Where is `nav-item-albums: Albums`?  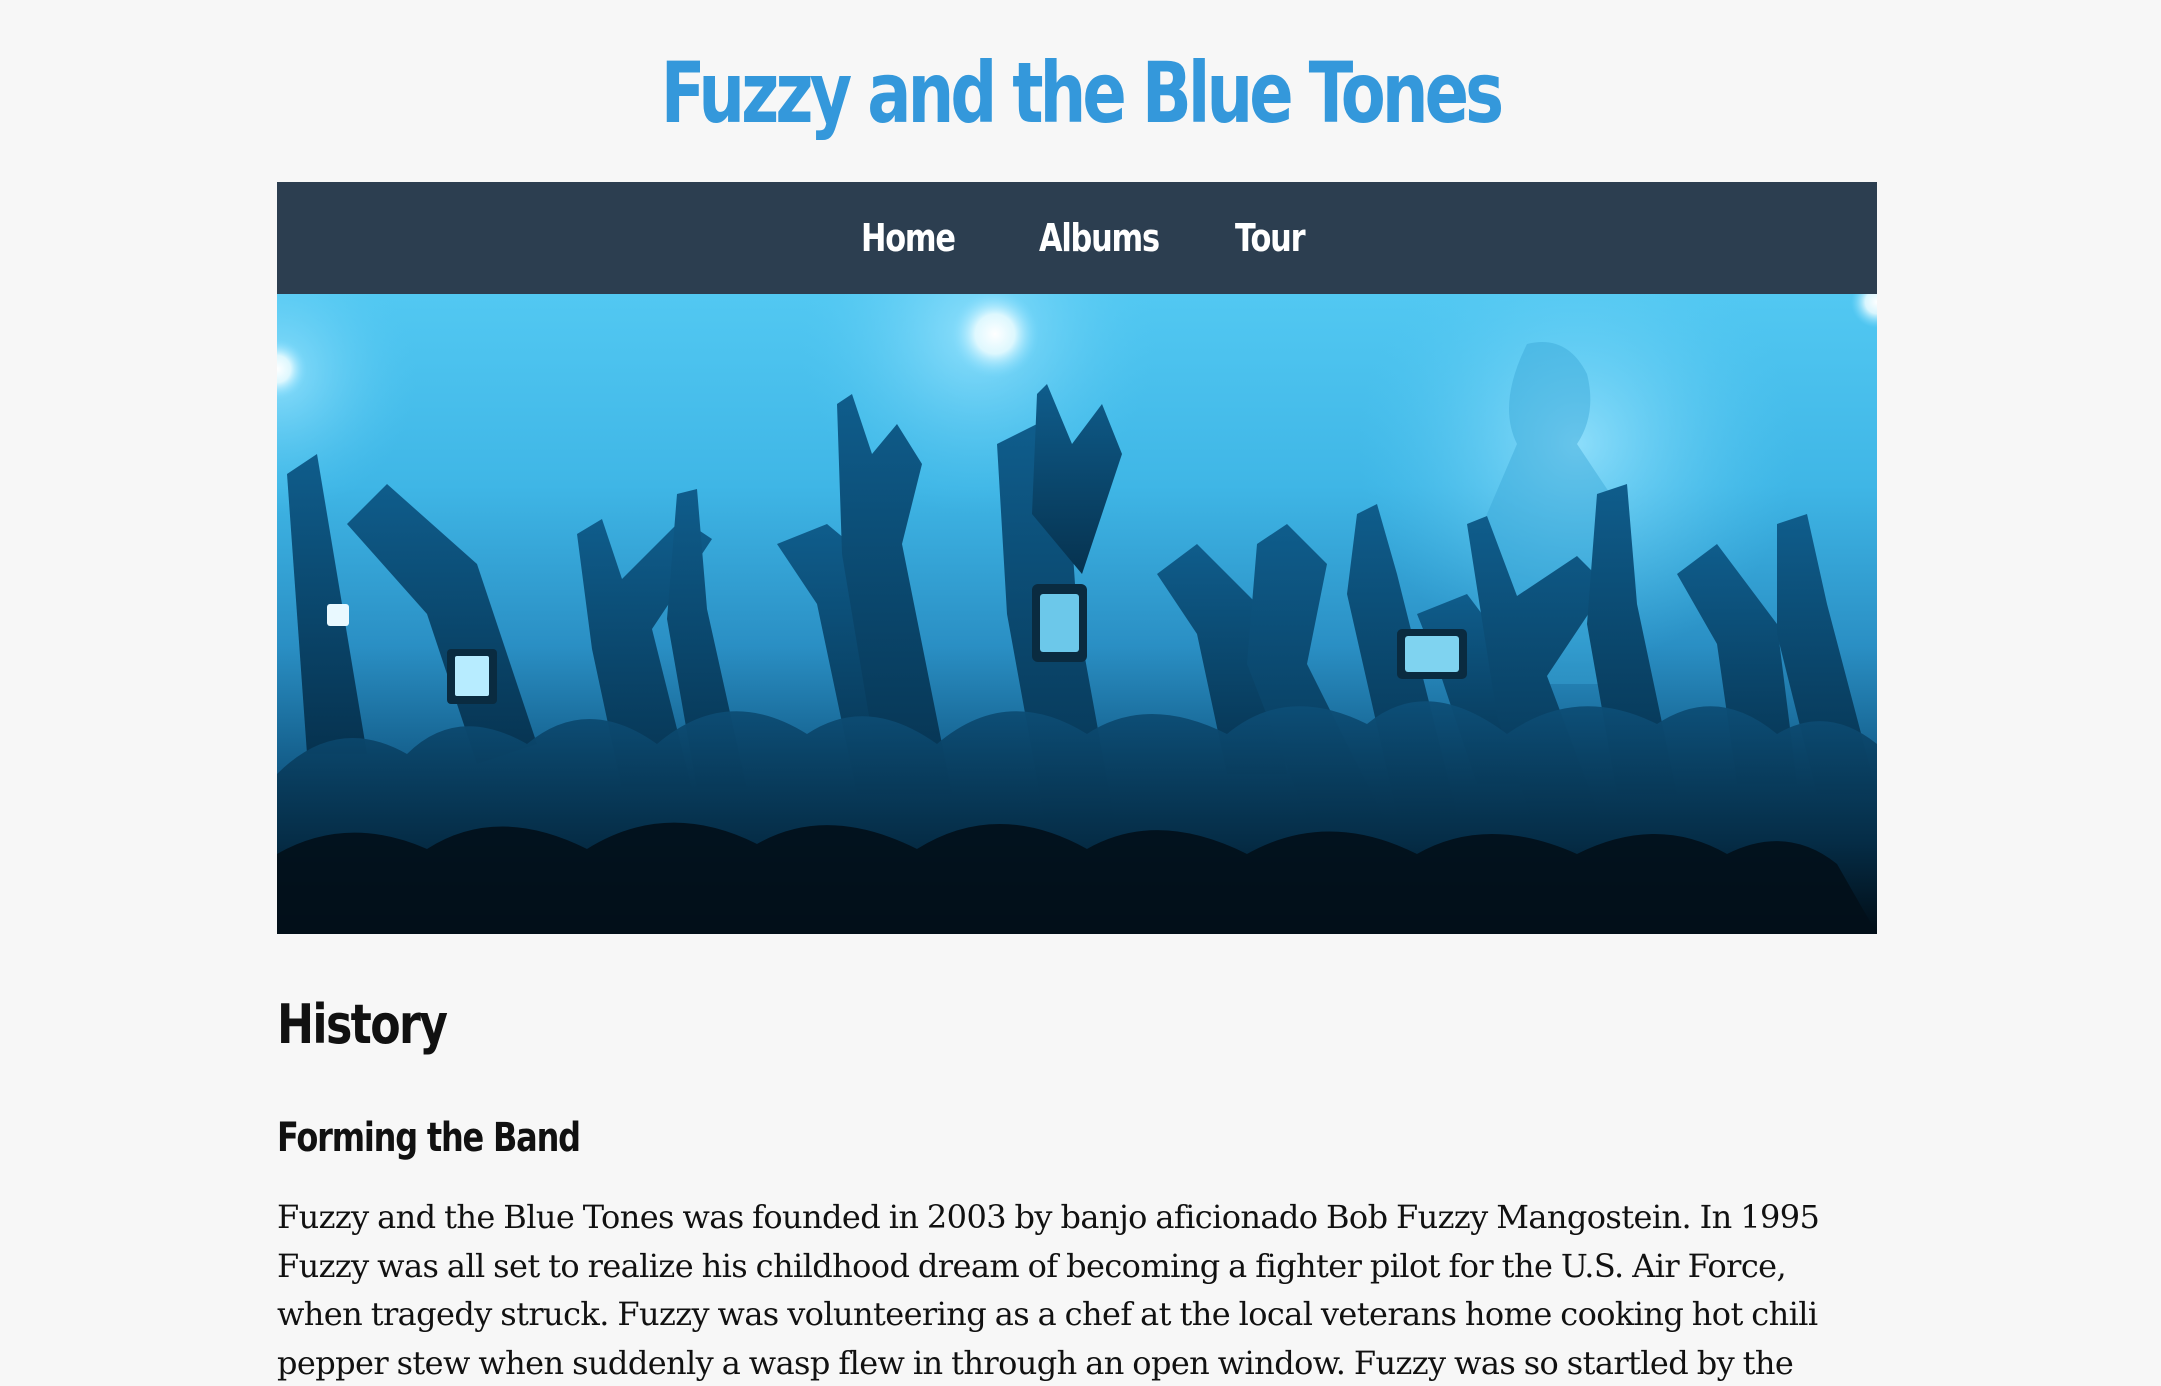
nav-item-albums: Albums is located at coordinates (1099, 238).